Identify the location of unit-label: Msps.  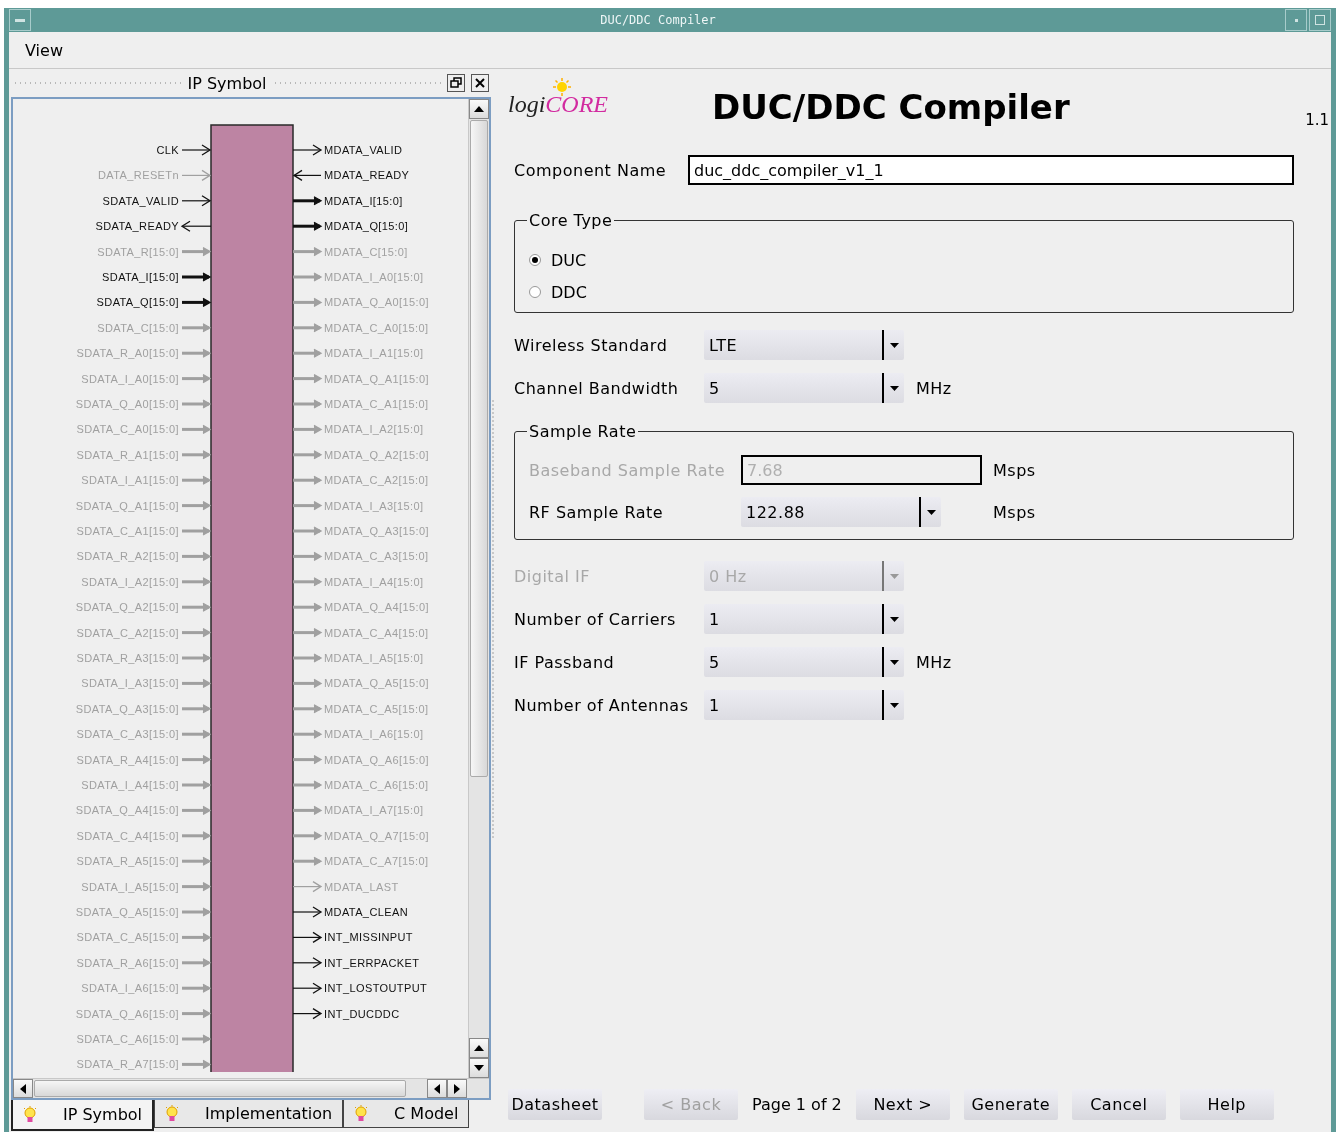
(1014, 470).